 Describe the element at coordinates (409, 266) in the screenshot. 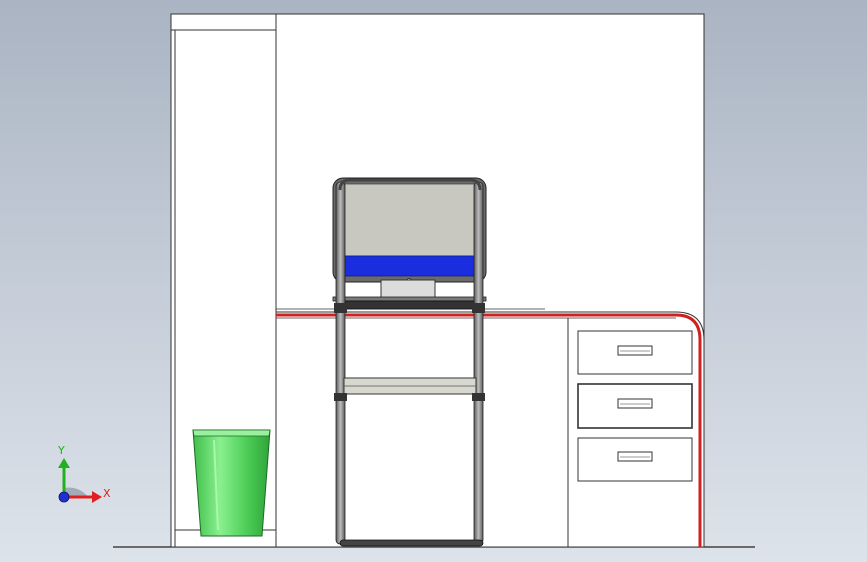

I see `monitor-blue-band` at that location.